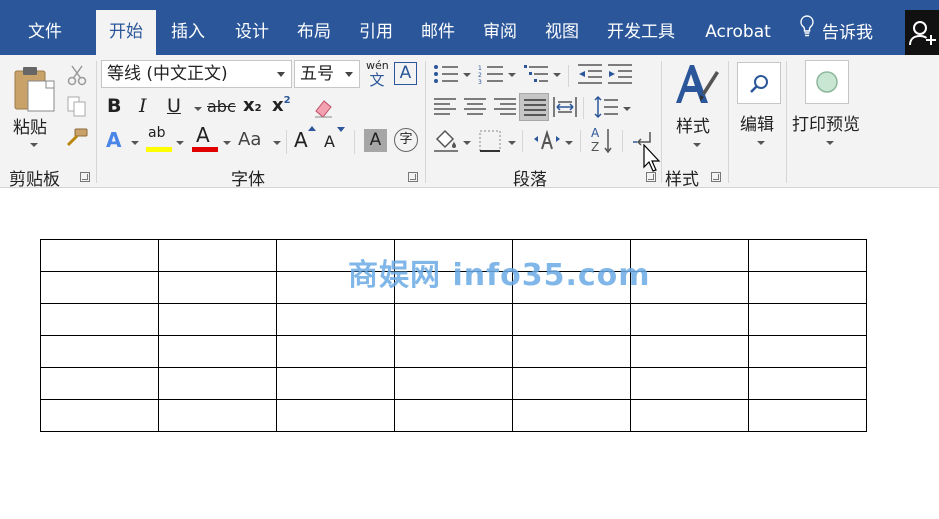 Image resolution: width=939 pixels, height=519 pixels. I want to click on change-case-button: Aa, so click(249, 139).